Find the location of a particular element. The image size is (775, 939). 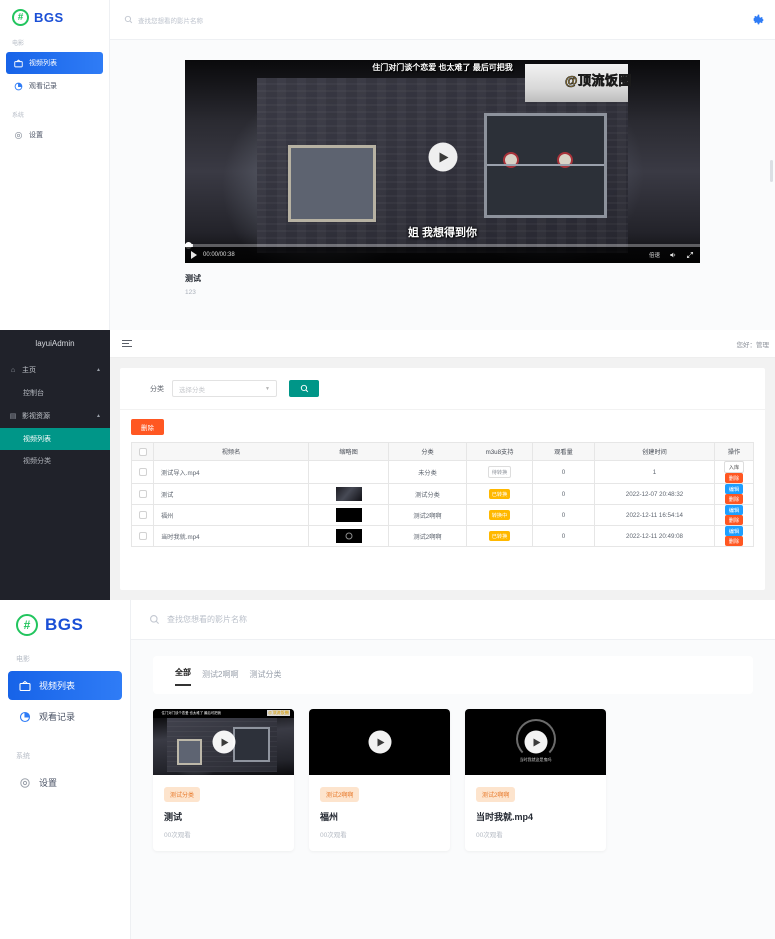

tab-test2: 测试2啊啊 is located at coordinates (220, 677).